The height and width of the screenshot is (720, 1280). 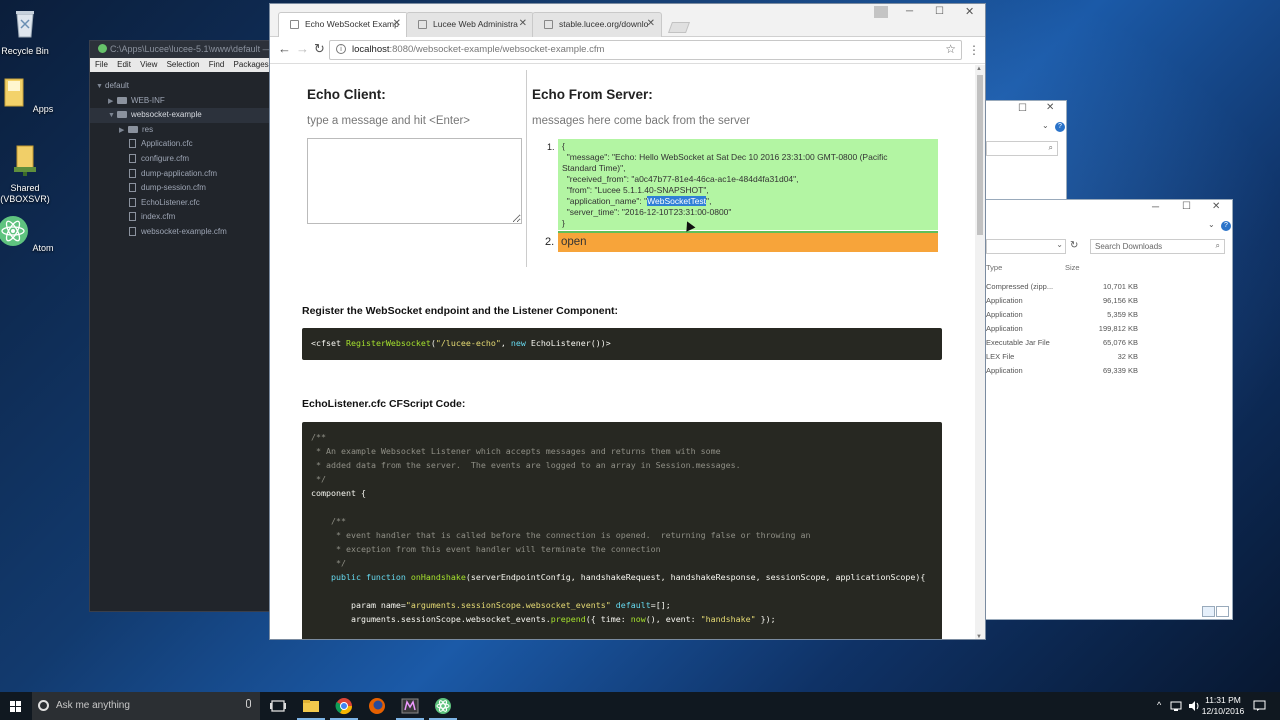 What do you see at coordinates (748, 241) in the screenshot?
I see `server-message-open: open` at bounding box center [748, 241].